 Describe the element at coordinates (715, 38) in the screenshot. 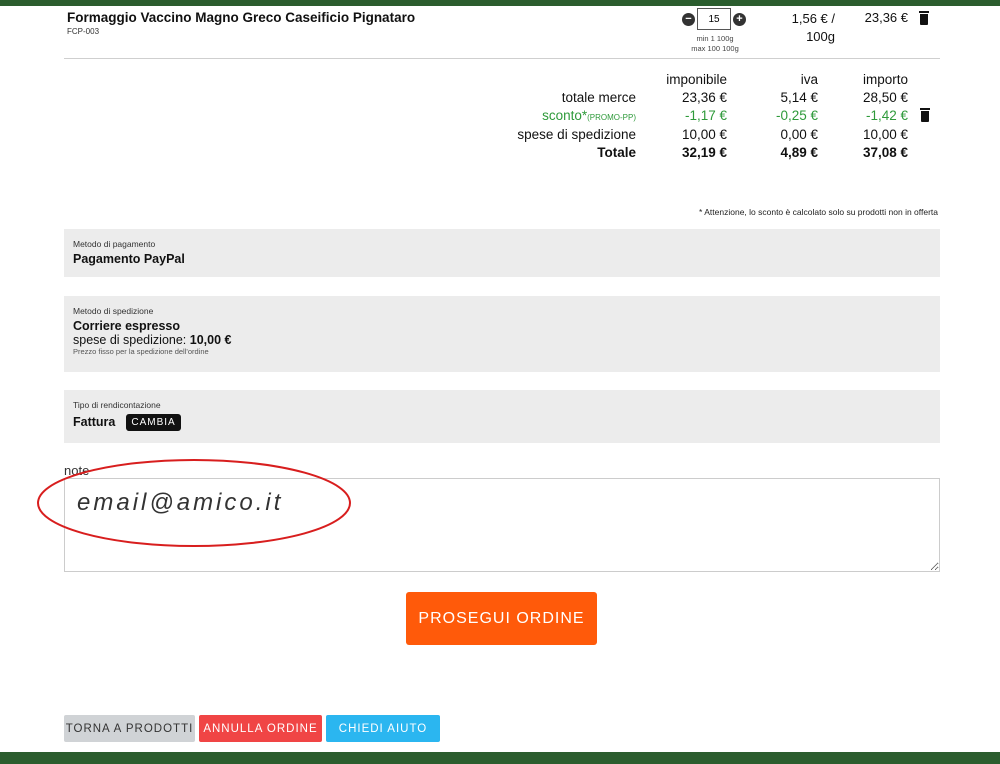

I see `quantity-min: min 1 100g` at that location.